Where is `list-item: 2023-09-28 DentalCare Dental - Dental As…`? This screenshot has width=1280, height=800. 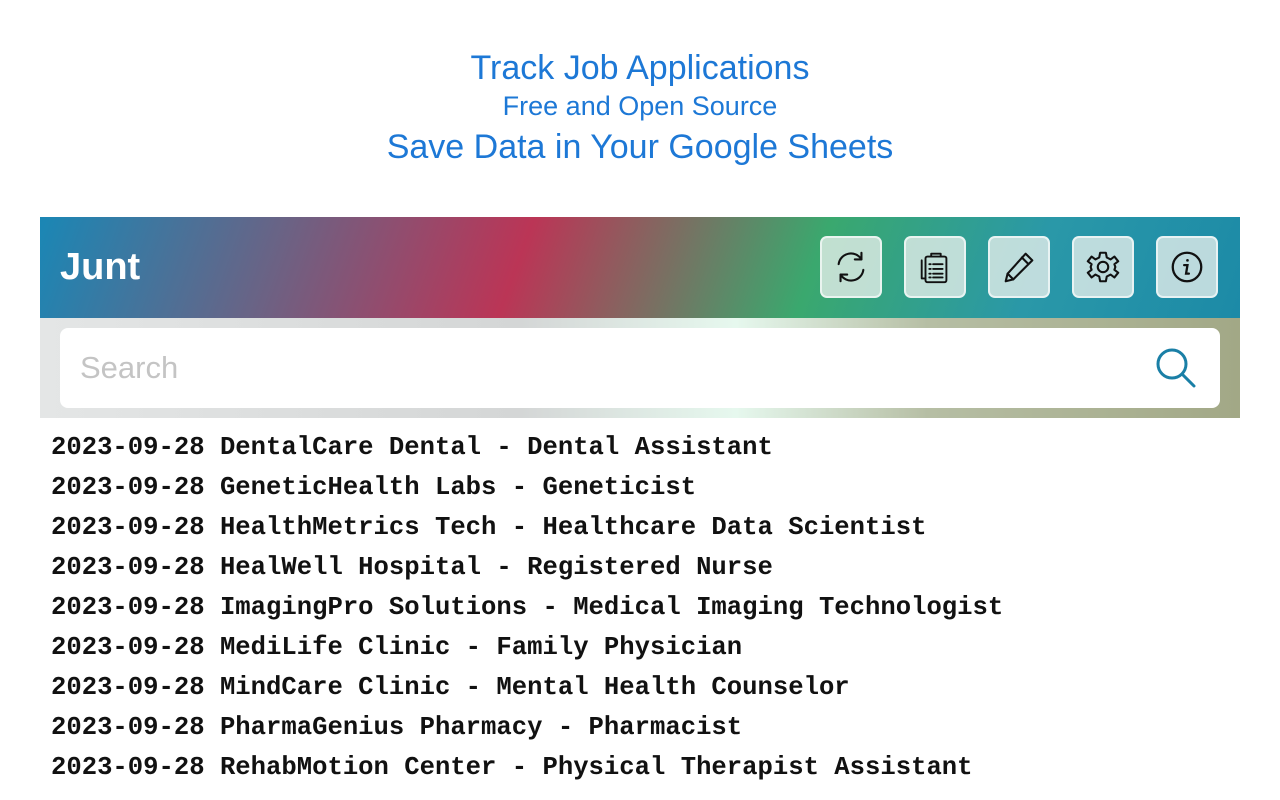 list-item: 2023-09-28 DentalCare Dental - Dental As… is located at coordinates (661, 448).